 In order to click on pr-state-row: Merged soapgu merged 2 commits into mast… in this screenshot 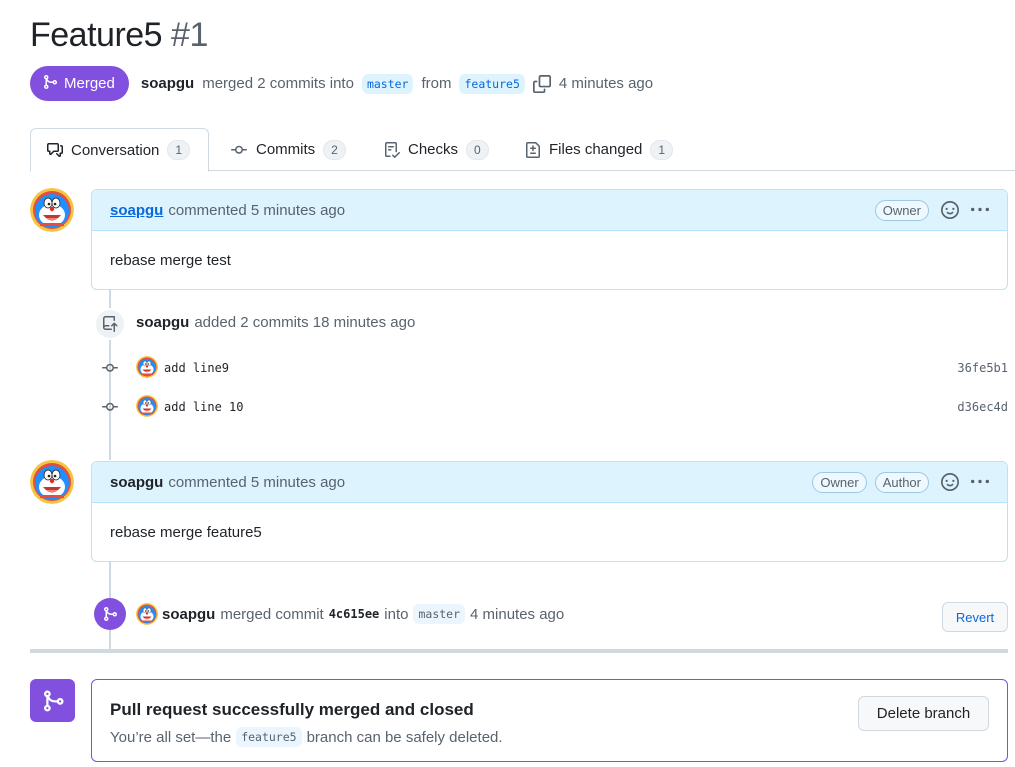, I will do `click(341, 83)`.